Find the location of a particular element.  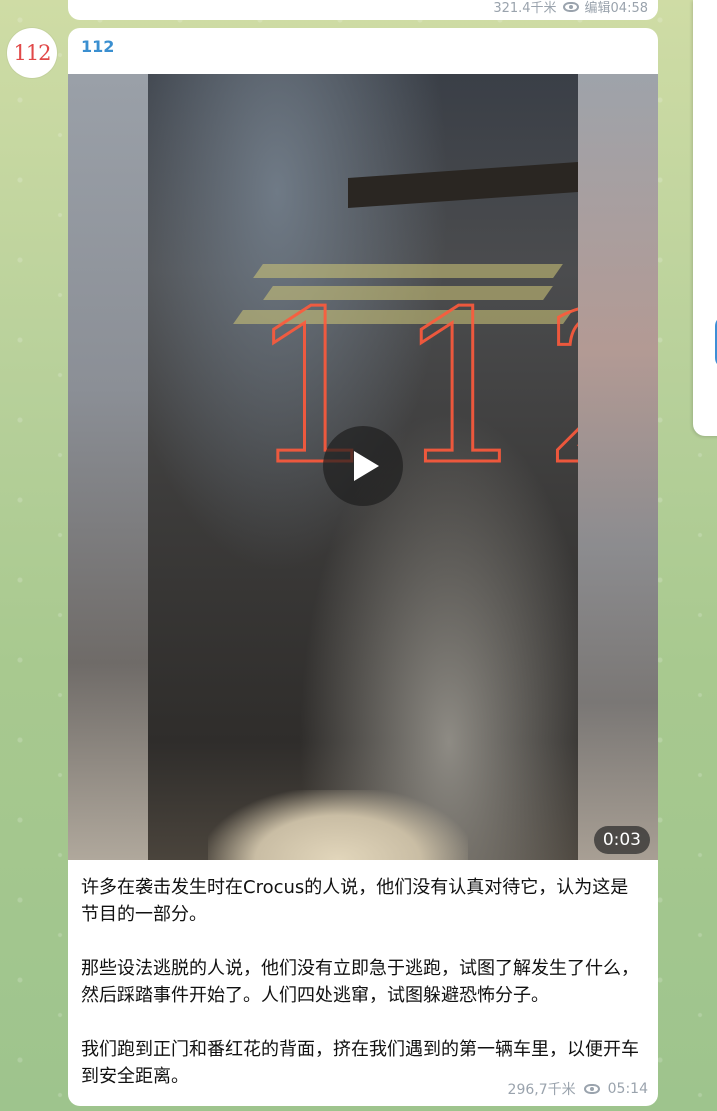

play-button is located at coordinates (363, 466).